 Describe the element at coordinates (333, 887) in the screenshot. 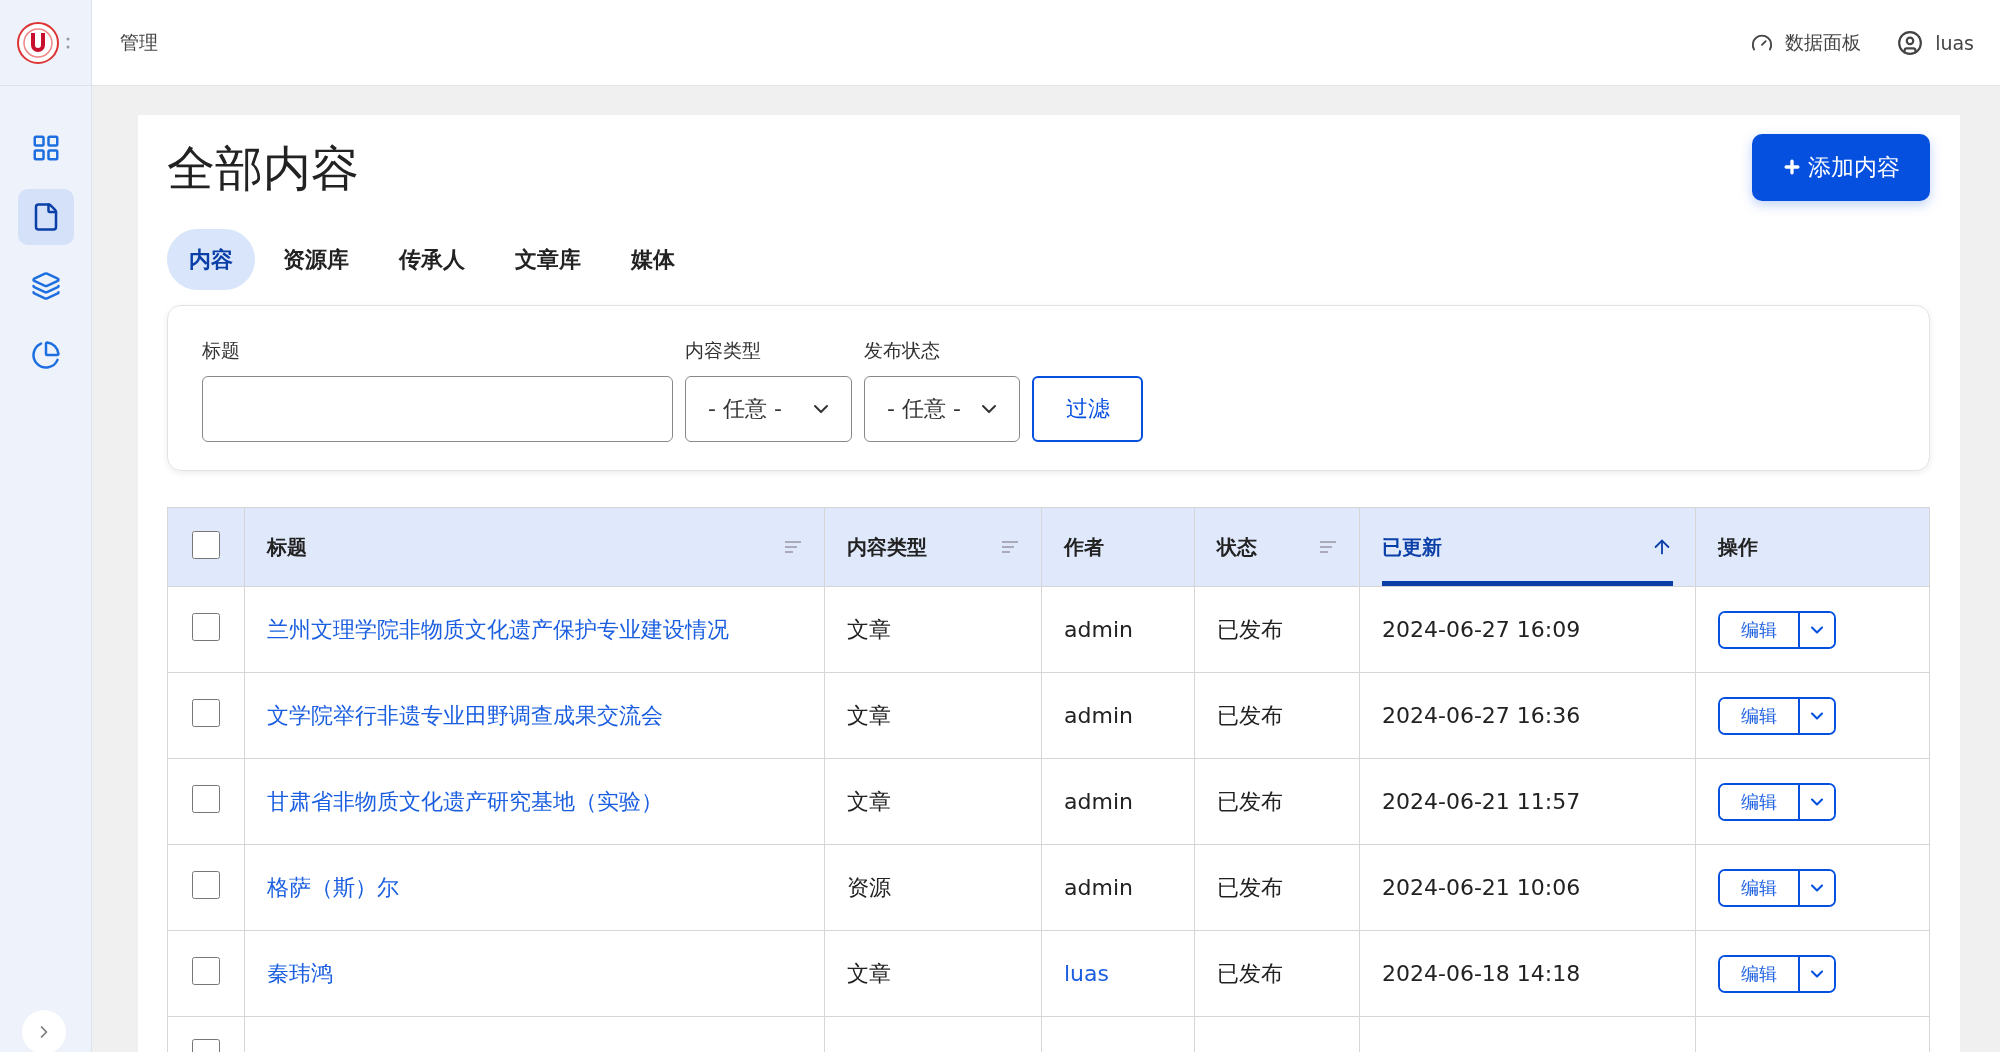

I see `title-link: 格萨（斯）尔` at that location.